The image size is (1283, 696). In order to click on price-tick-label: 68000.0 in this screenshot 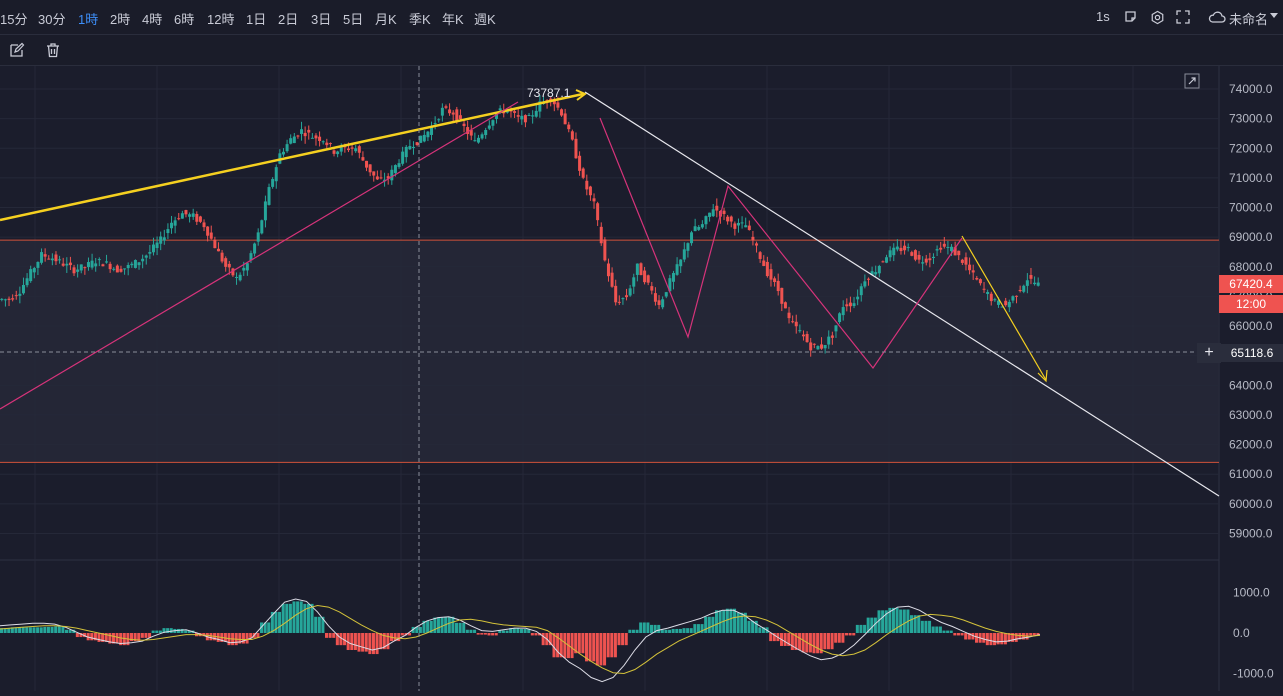, I will do `click(1251, 267)`.